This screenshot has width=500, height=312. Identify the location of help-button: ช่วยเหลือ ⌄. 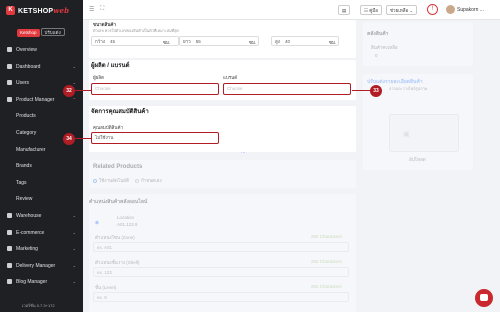
(402, 10).